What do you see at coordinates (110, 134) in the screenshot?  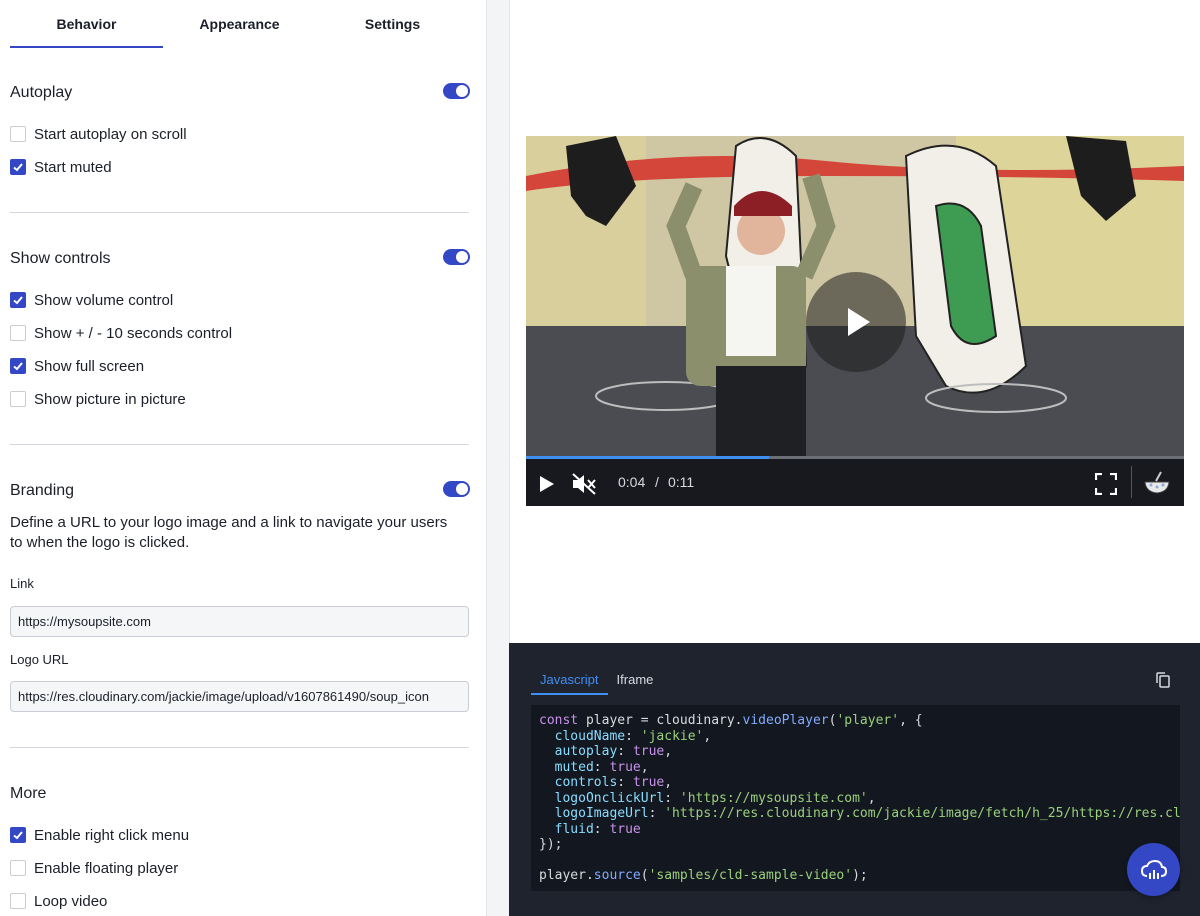 I see `option-label: Start autoplay on scroll` at bounding box center [110, 134].